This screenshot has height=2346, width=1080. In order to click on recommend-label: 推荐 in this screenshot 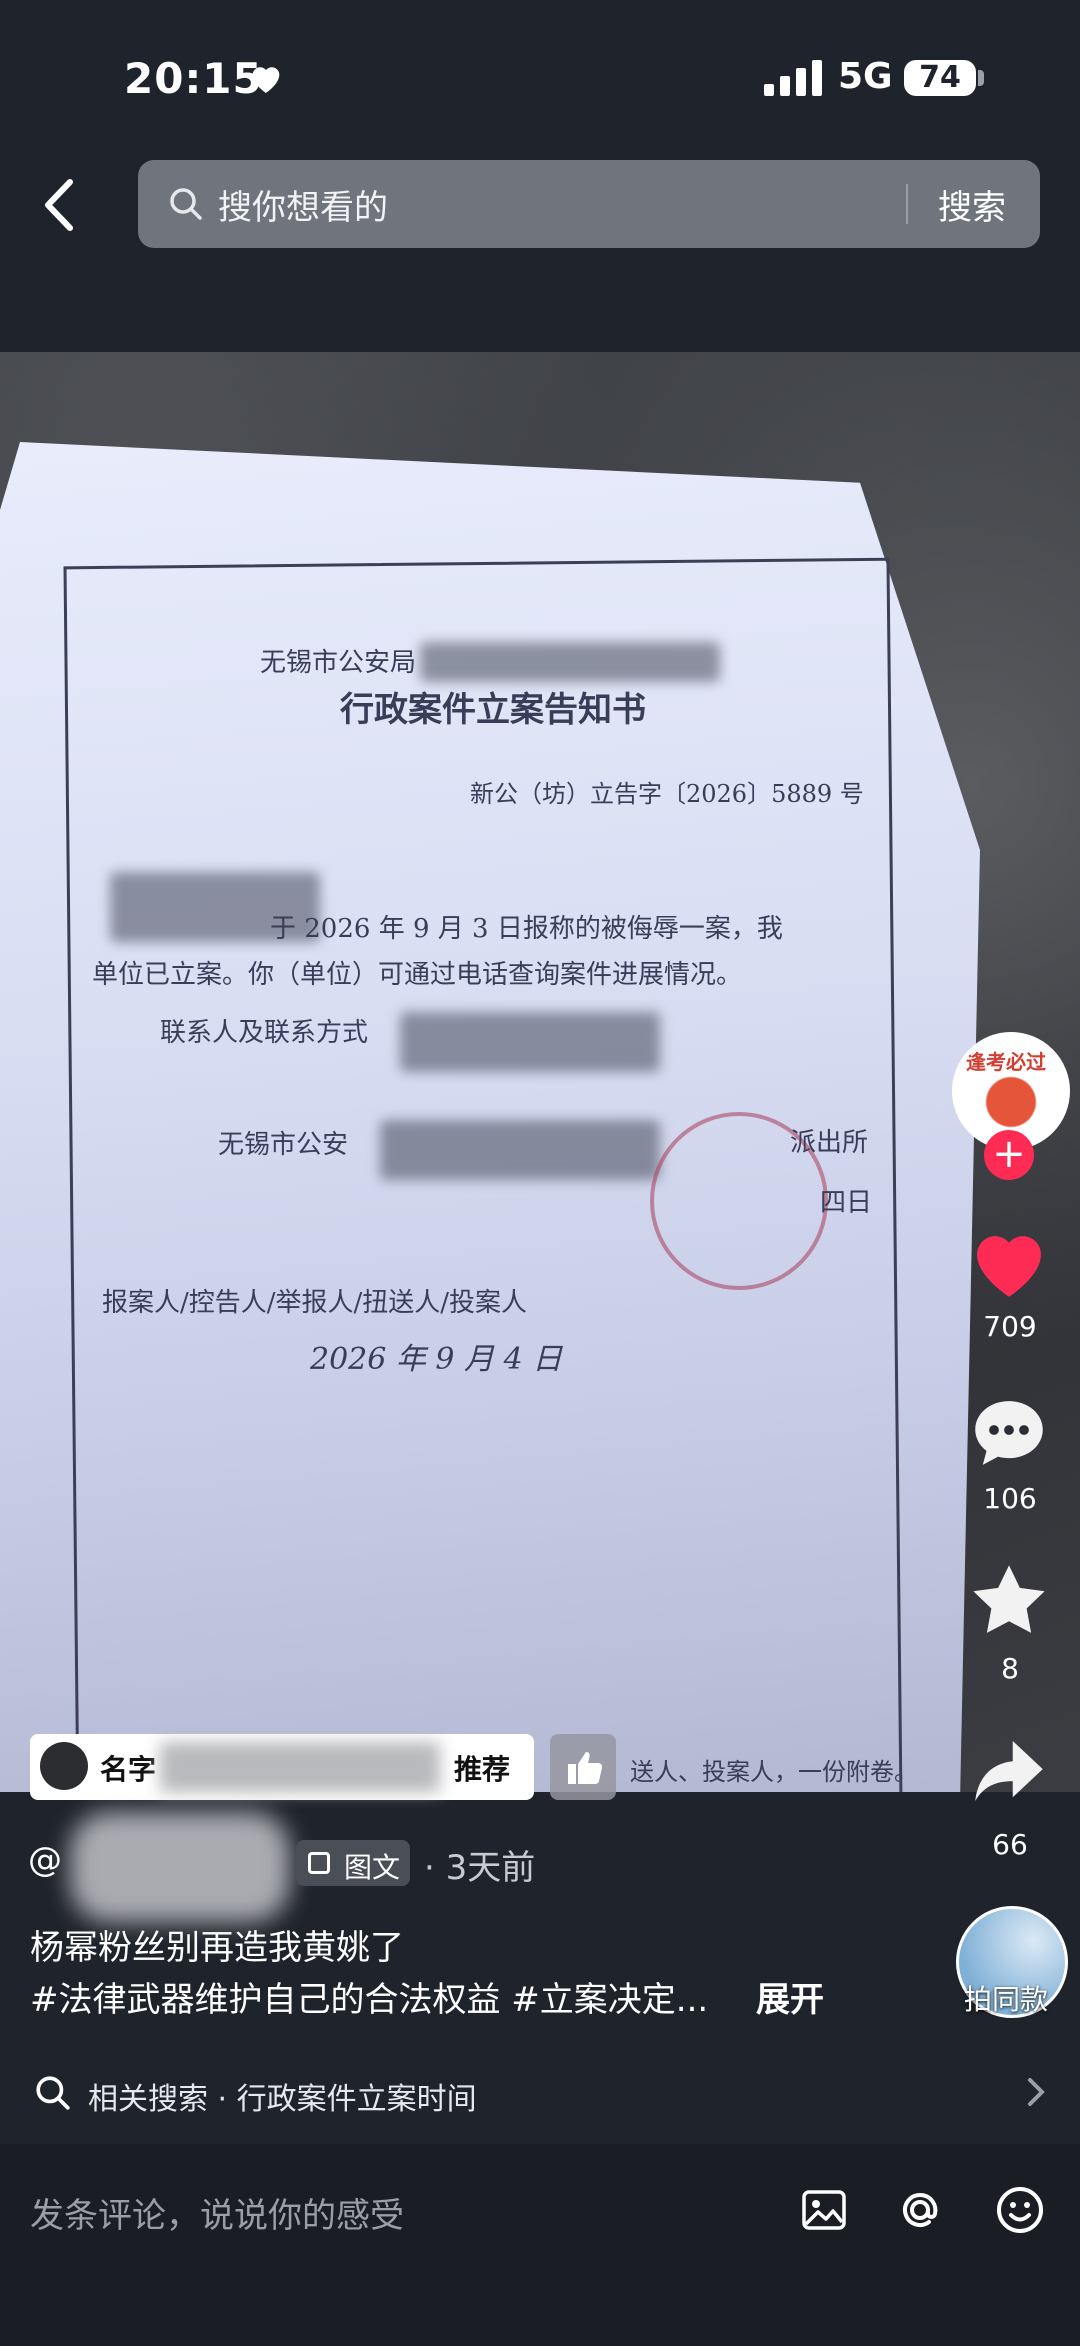, I will do `click(482, 1769)`.